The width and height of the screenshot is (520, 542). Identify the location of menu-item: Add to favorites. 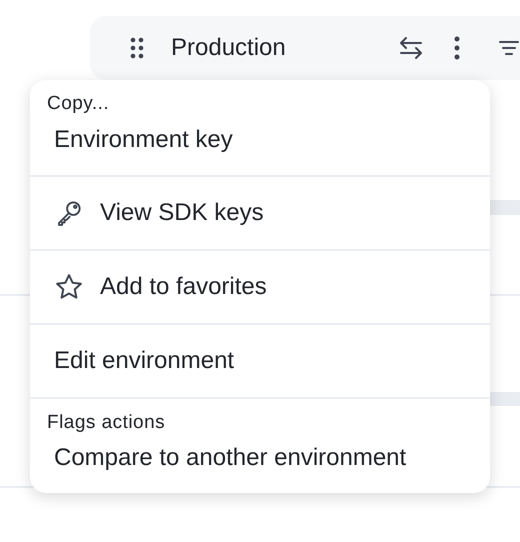
(272, 287).